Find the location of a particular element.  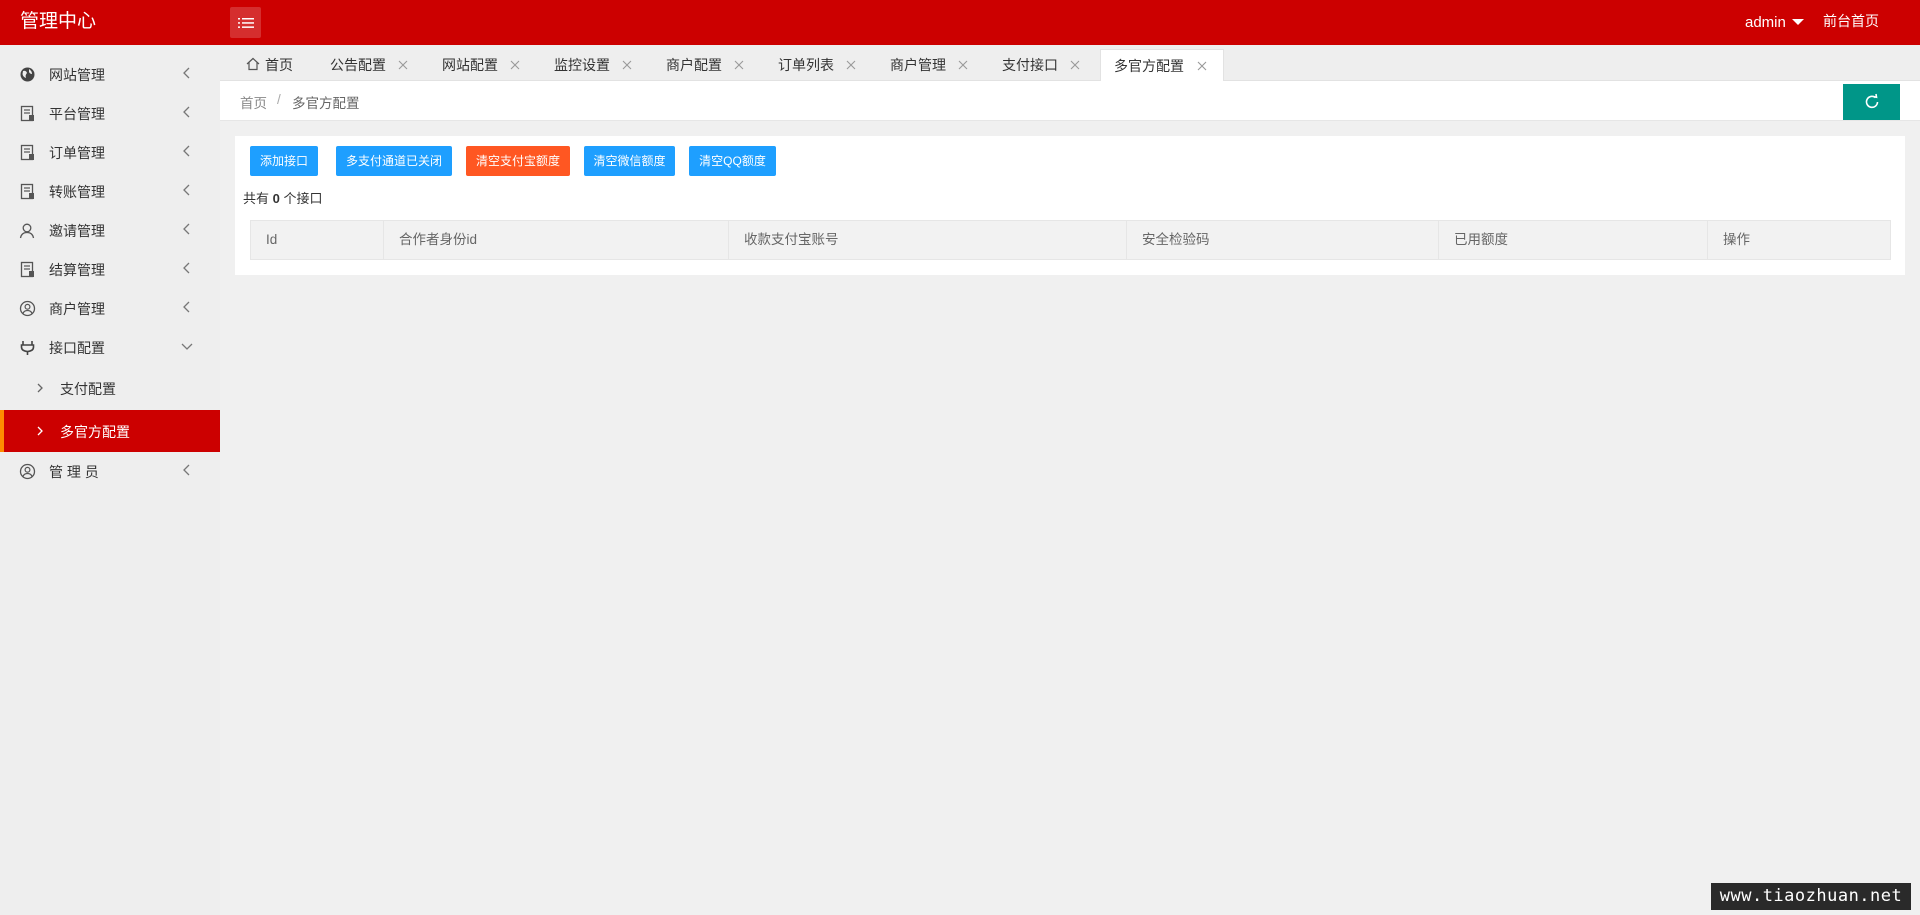

breadcrumb-home: 首页 is located at coordinates (253, 102).